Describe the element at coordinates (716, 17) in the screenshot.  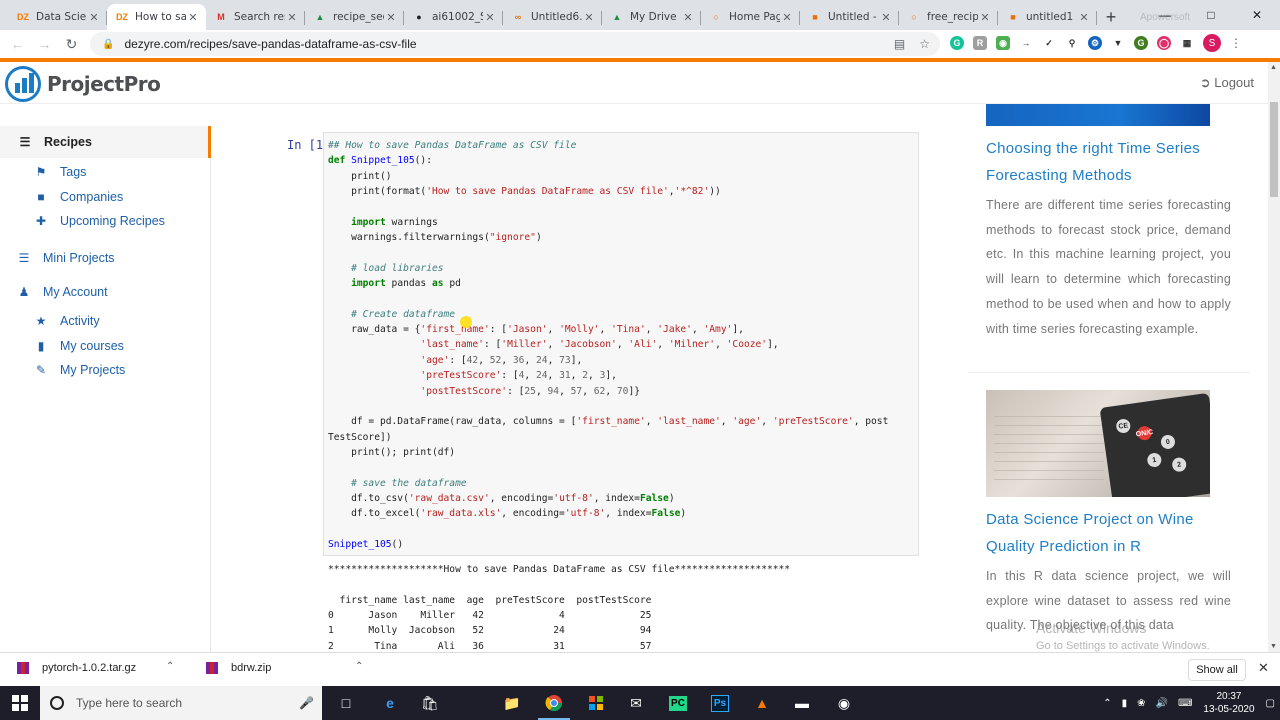
I see `tab-favicon-icon: ○` at that location.